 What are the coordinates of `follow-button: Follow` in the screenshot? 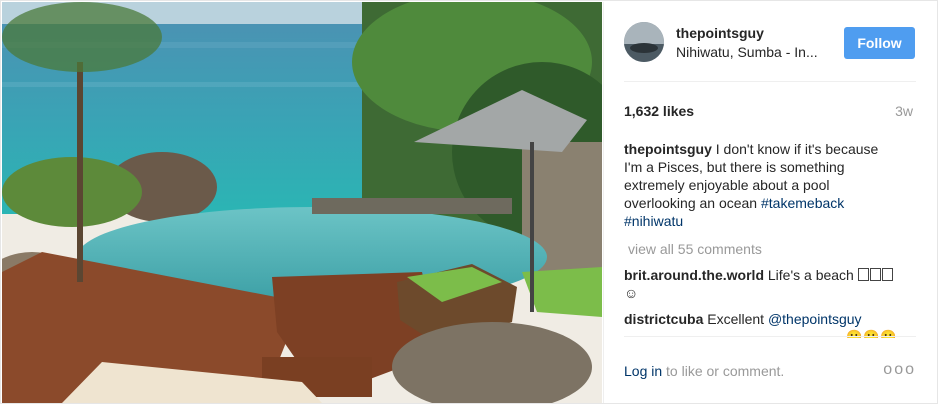 It's located at (879, 43).